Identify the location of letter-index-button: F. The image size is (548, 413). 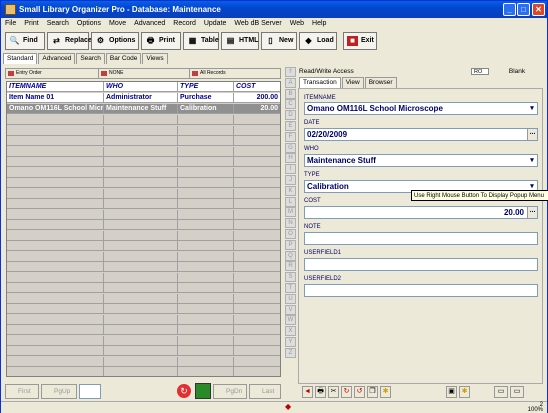
(290, 136).